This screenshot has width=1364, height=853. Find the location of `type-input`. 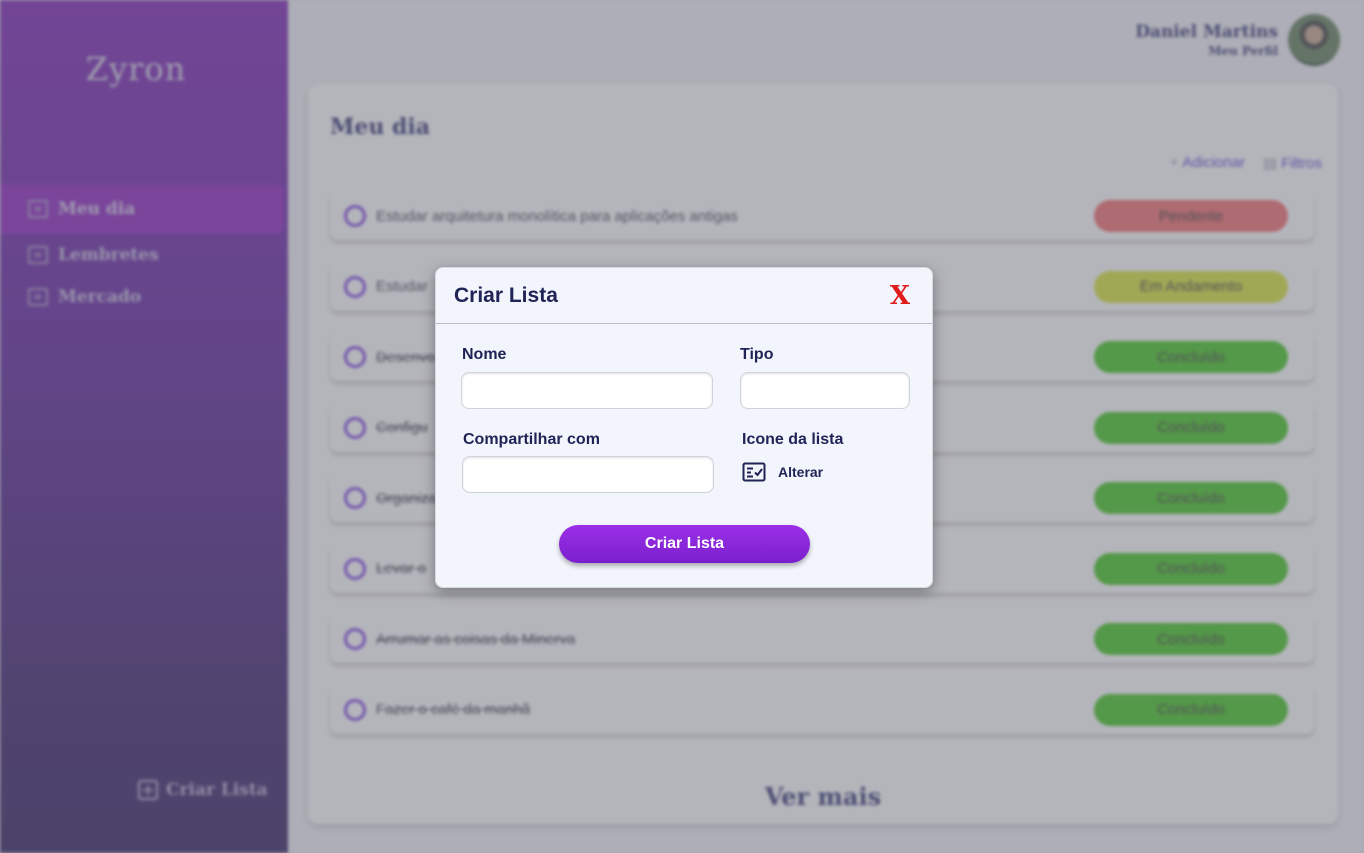

type-input is located at coordinates (825, 390).